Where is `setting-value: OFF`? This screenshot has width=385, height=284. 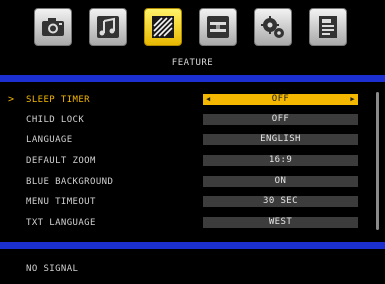
setting-value: OFF is located at coordinates (280, 119).